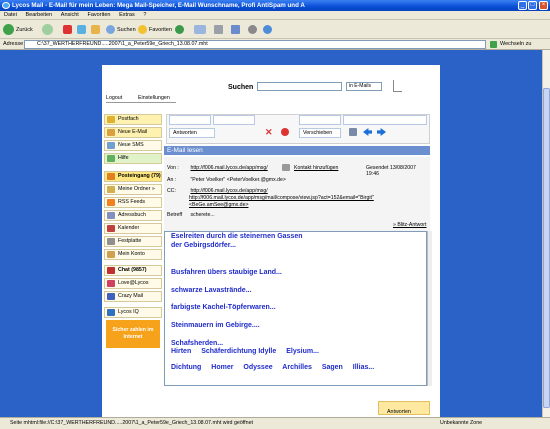 The height and width of the screenshot is (429, 550). What do you see at coordinates (286, 167) in the screenshot?
I see `add-contact-icon` at bounding box center [286, 167].